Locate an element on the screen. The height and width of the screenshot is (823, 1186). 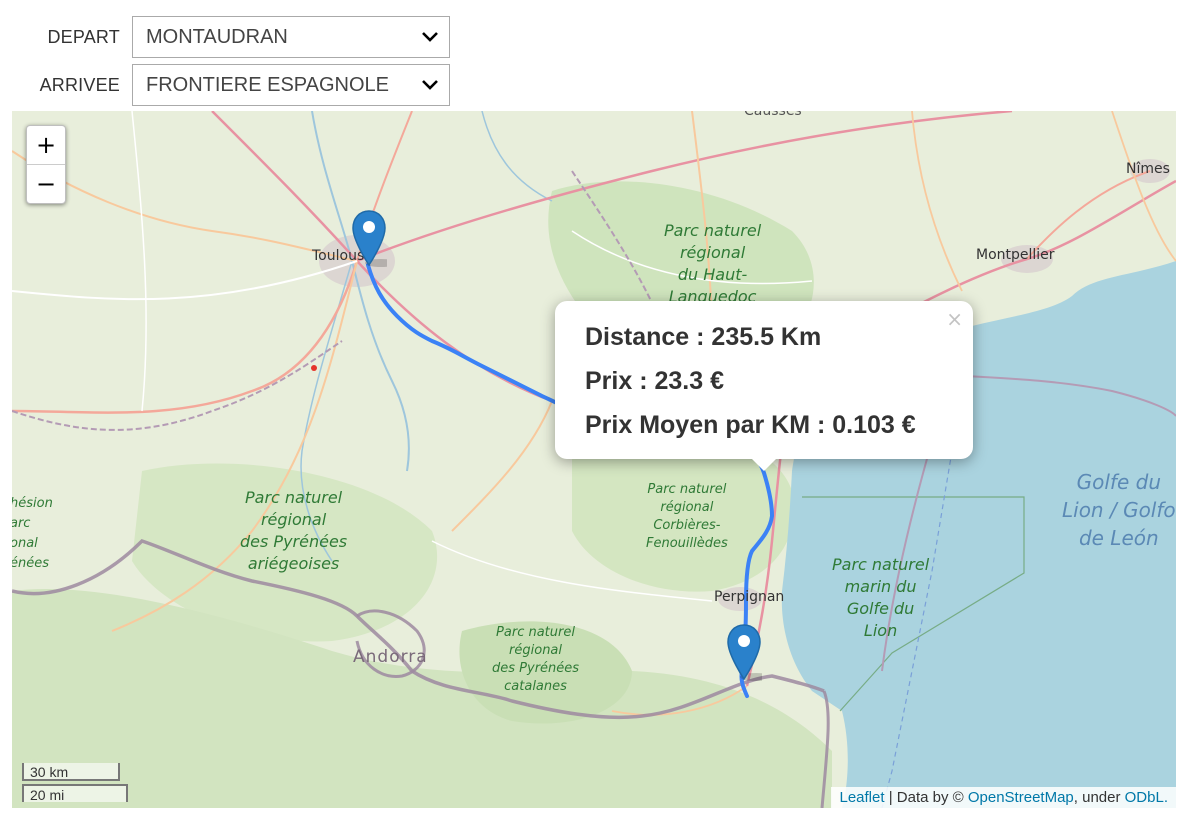
odbl-link: ODbL. is located at coordinates (1146, 797).